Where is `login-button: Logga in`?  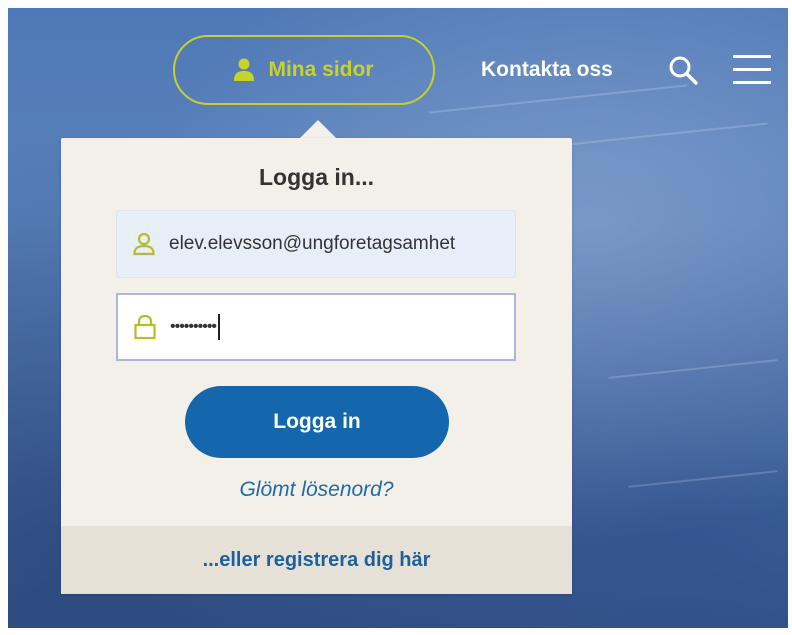
login-button: Logga in is located at coordinates (317, 422).